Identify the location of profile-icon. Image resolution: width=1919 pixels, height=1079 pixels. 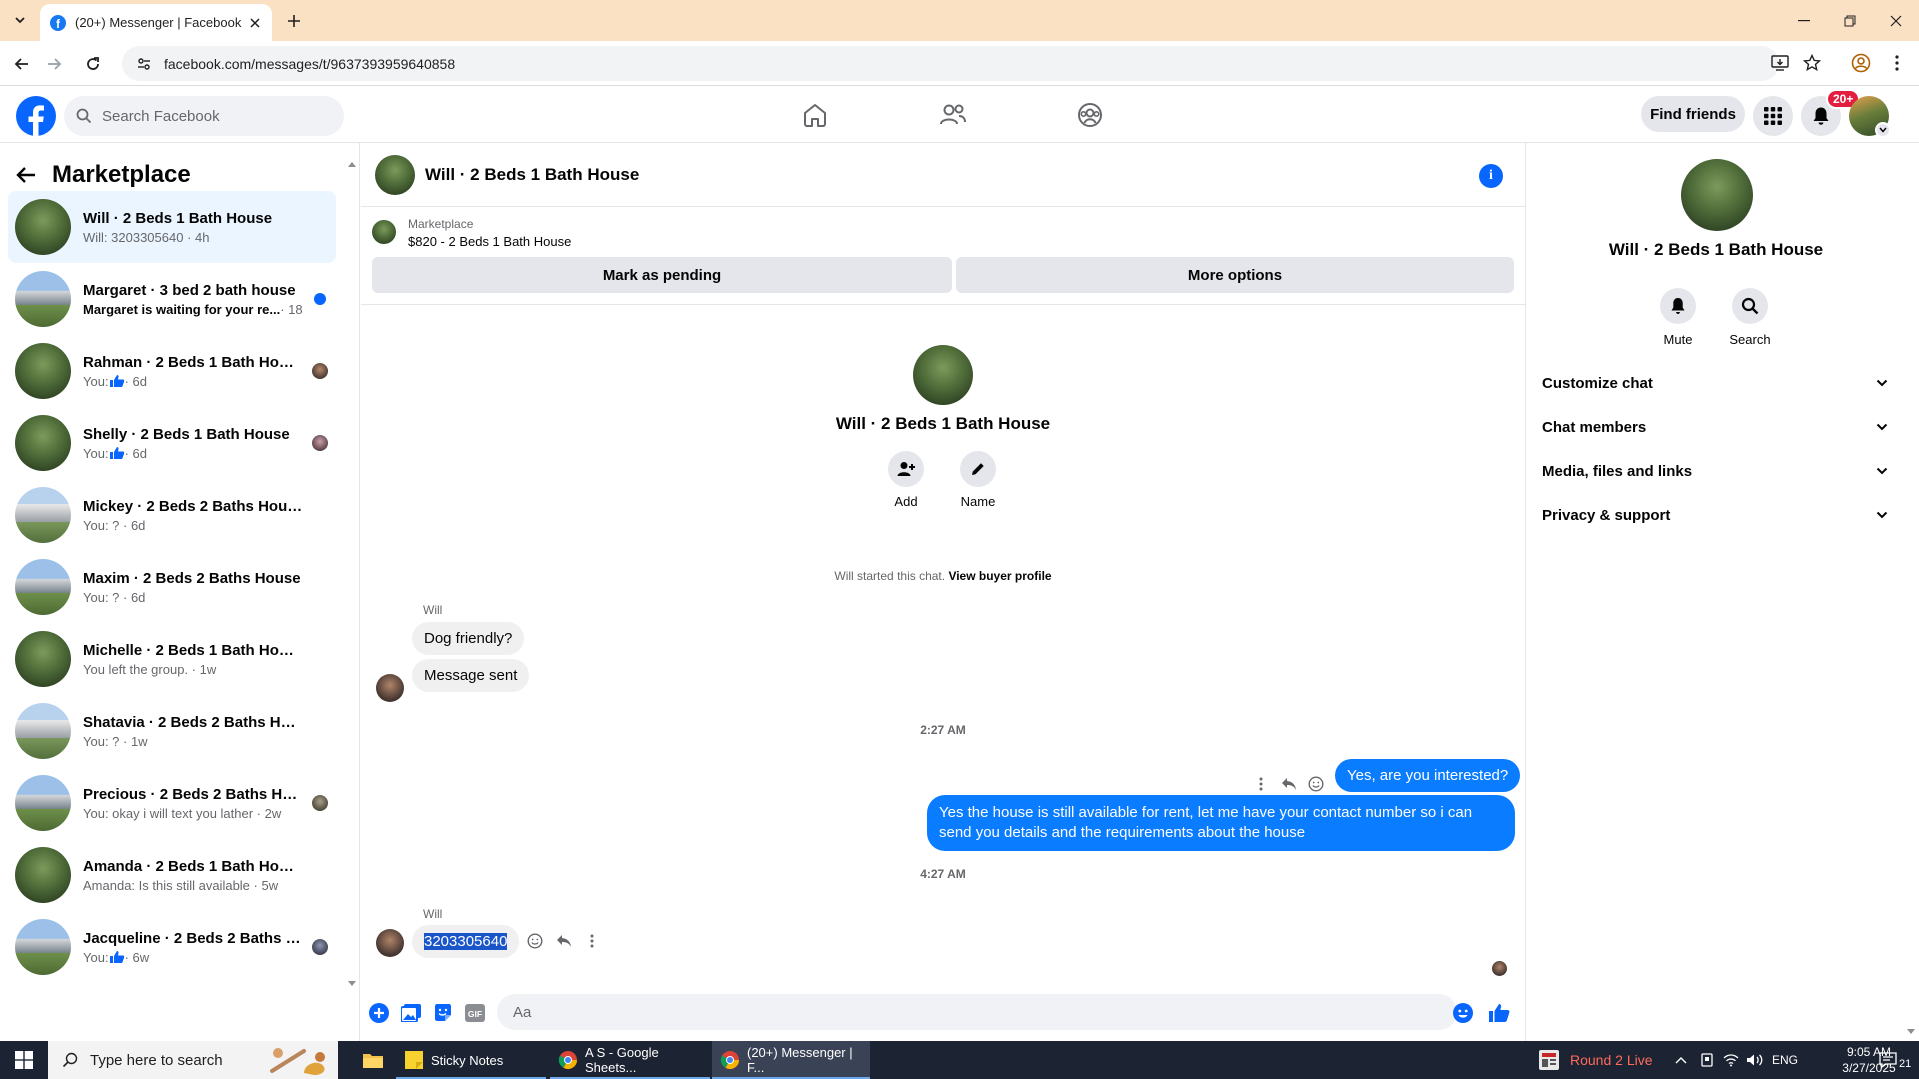
(1861, 63).